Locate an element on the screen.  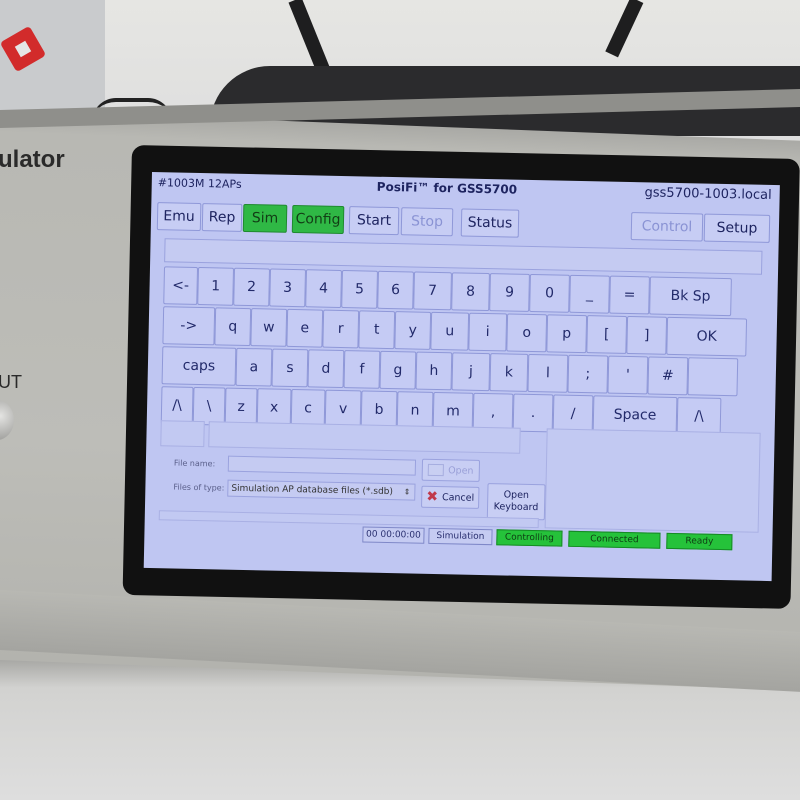
setup-button: Setup is located at coordinates (737, 228).